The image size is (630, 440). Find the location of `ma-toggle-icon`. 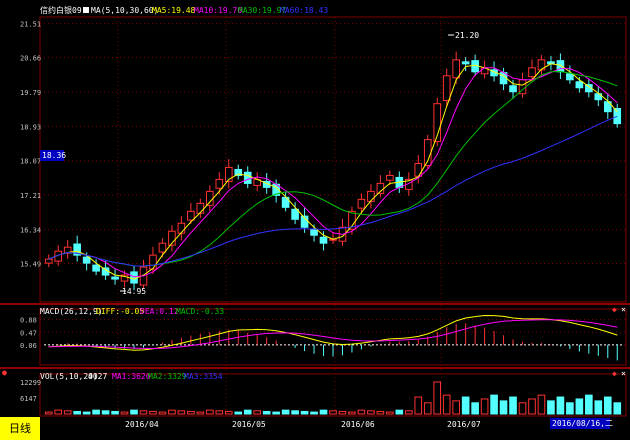

ma-toggle-icon is located at coordinates (86, 10).